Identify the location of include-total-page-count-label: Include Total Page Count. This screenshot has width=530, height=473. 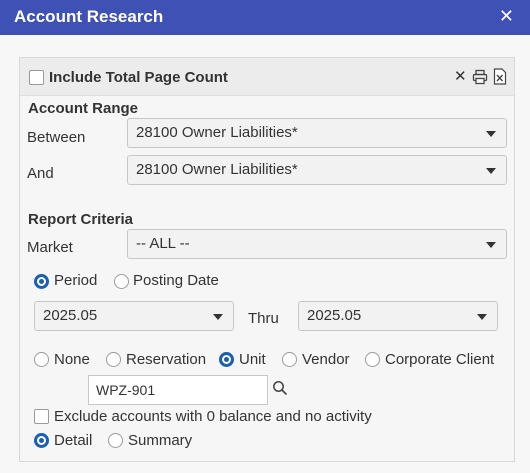
(138, 77).